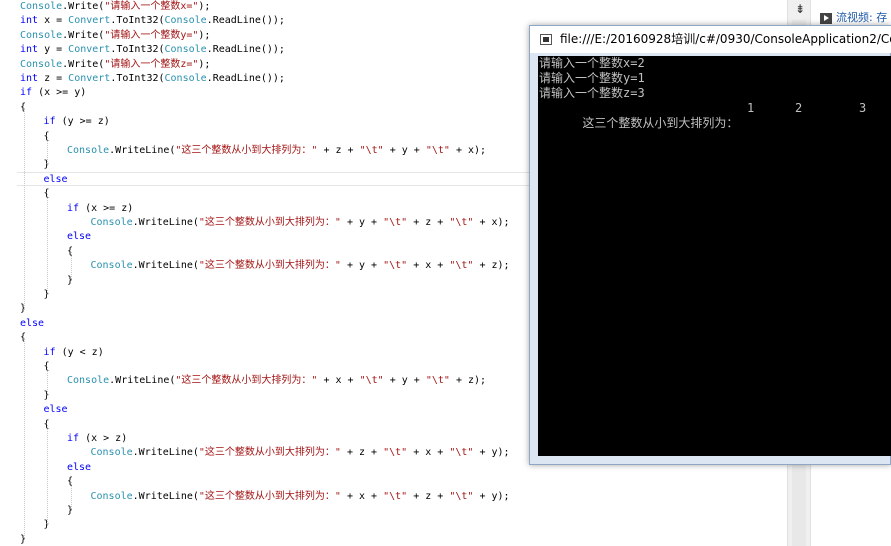  Describe the element at coordinates (151, 6) in the screenshot. I see `code-token: "请输入一个整数x="` at that location.